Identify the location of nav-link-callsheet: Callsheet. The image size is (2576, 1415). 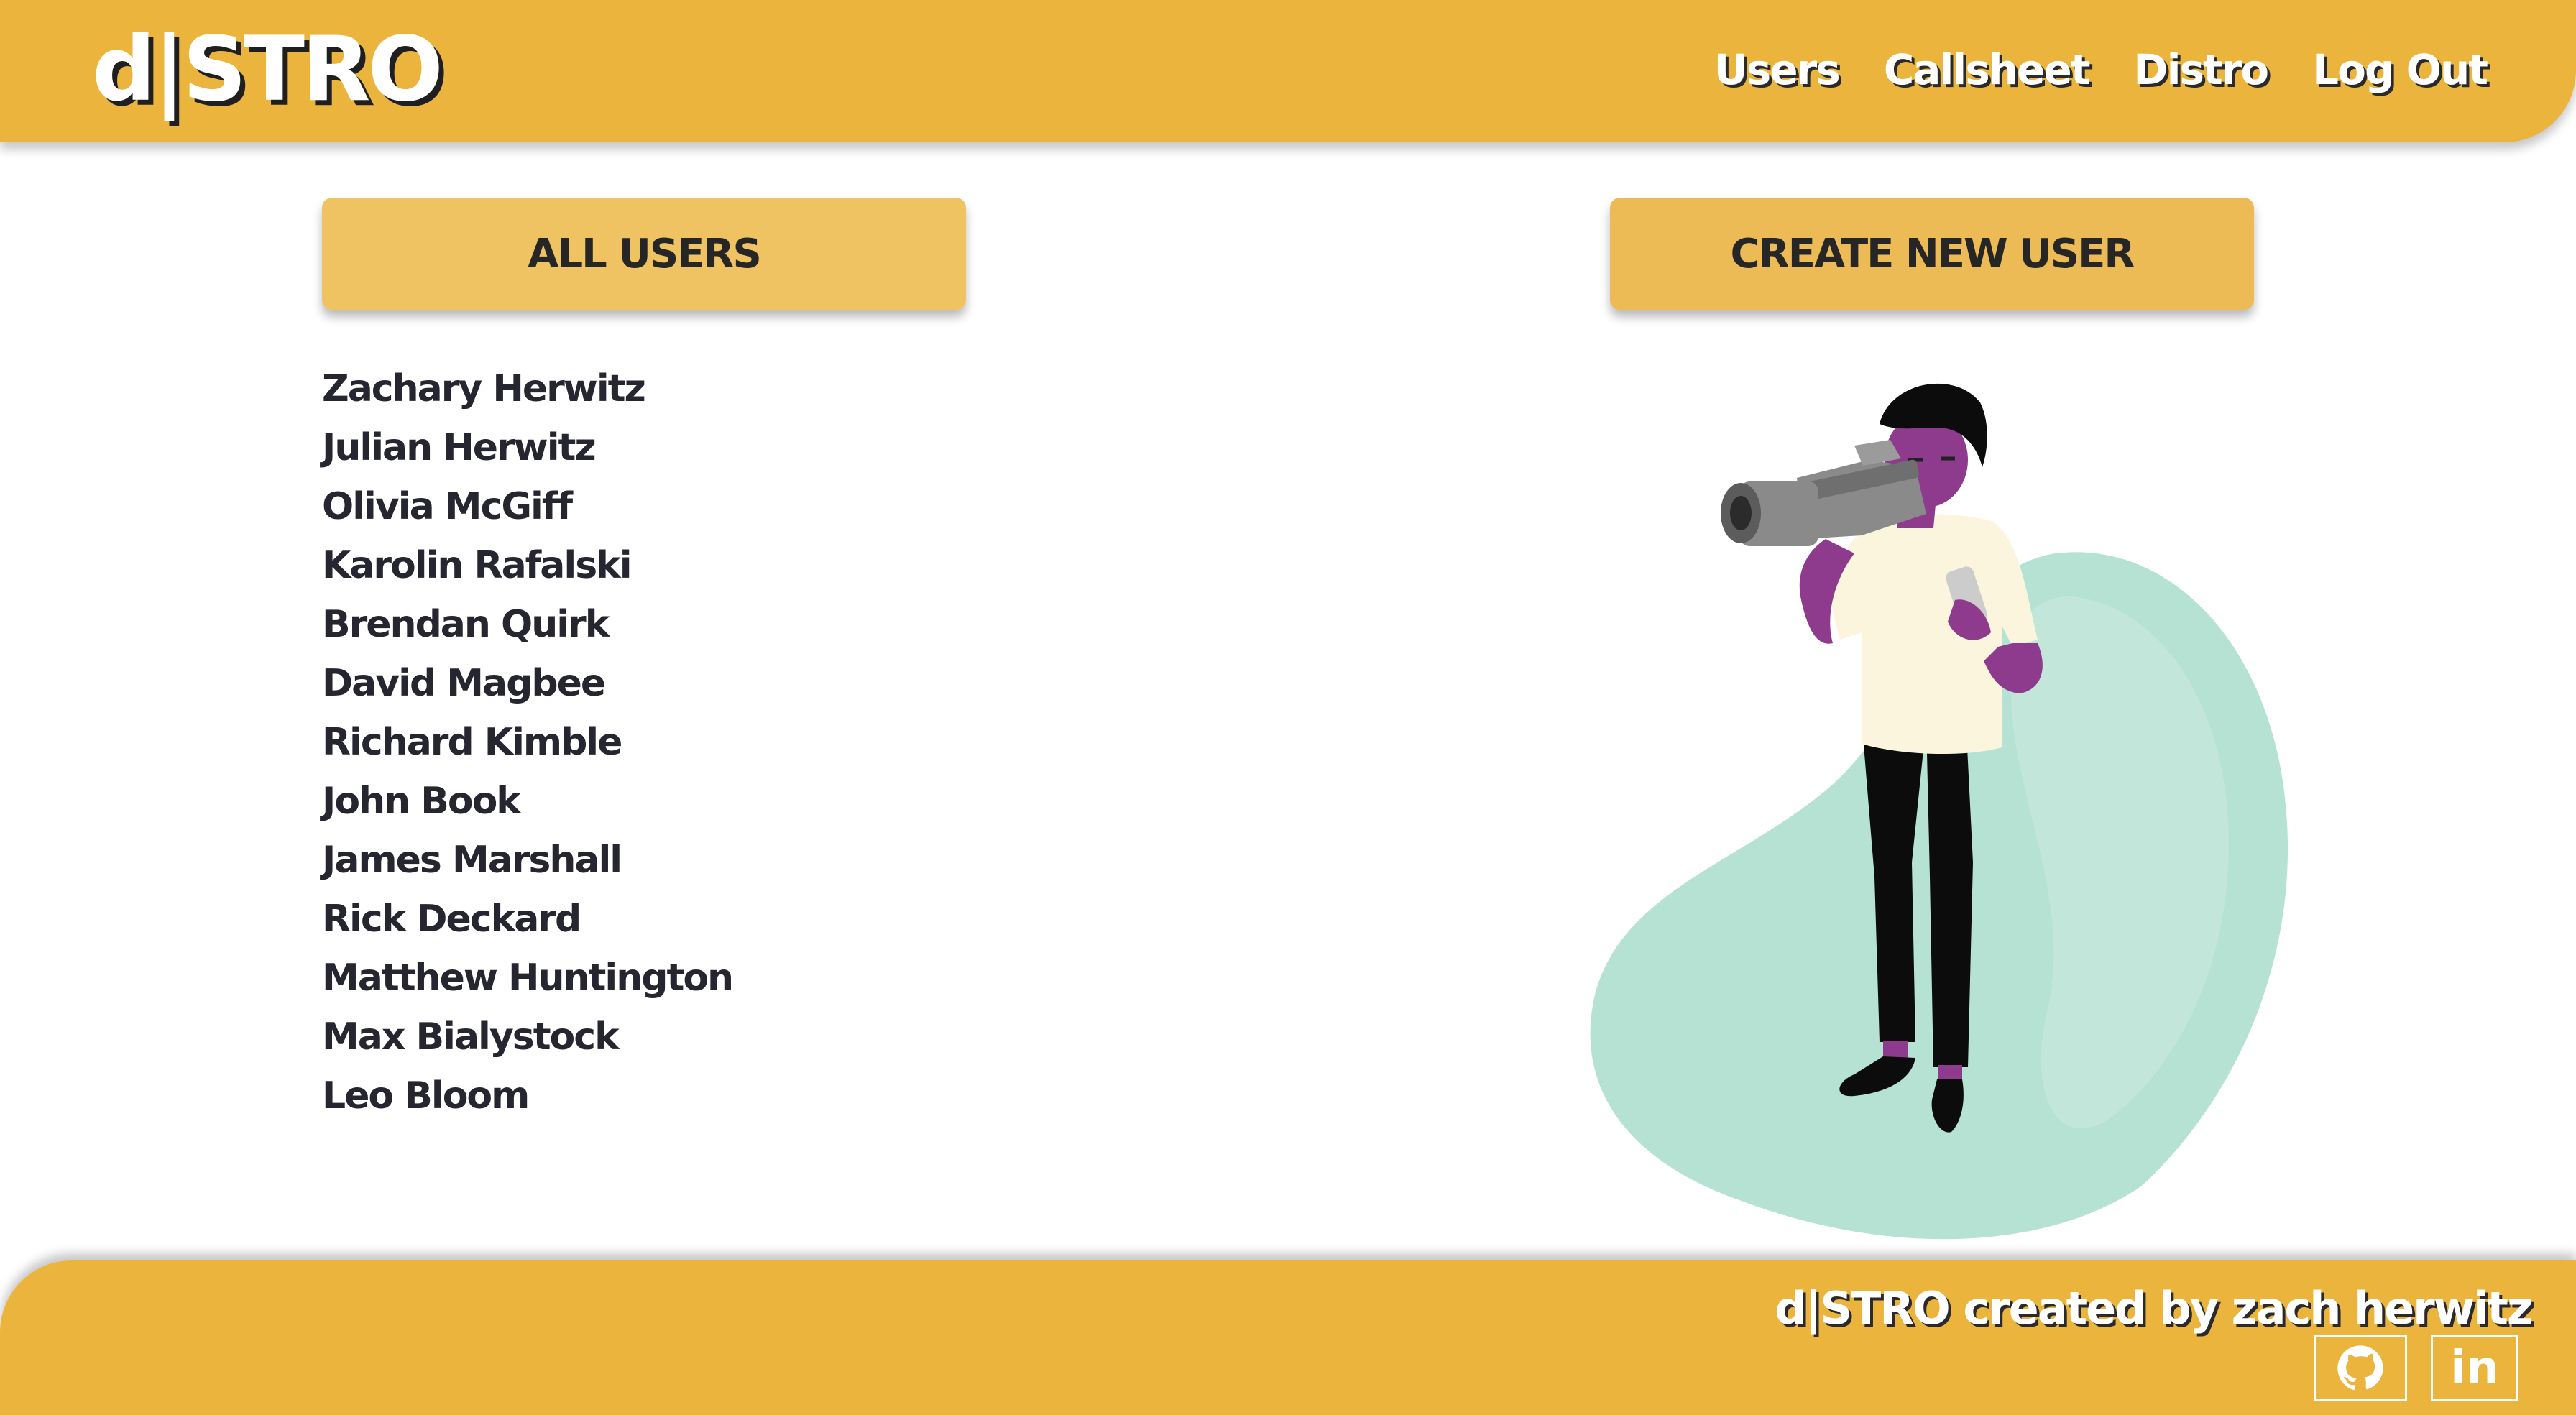
(1987, 69).